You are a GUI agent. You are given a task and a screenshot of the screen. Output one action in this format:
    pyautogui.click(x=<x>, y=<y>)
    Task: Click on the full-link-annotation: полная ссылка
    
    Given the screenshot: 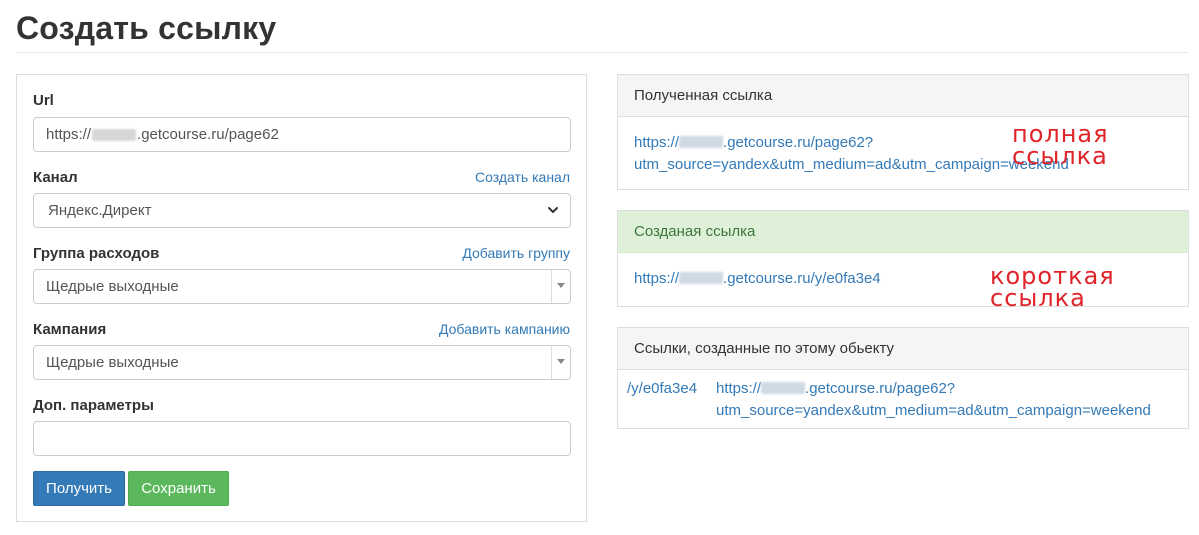 What is the action you would take?
    pyautogui.click(x=1060, y=145)
    